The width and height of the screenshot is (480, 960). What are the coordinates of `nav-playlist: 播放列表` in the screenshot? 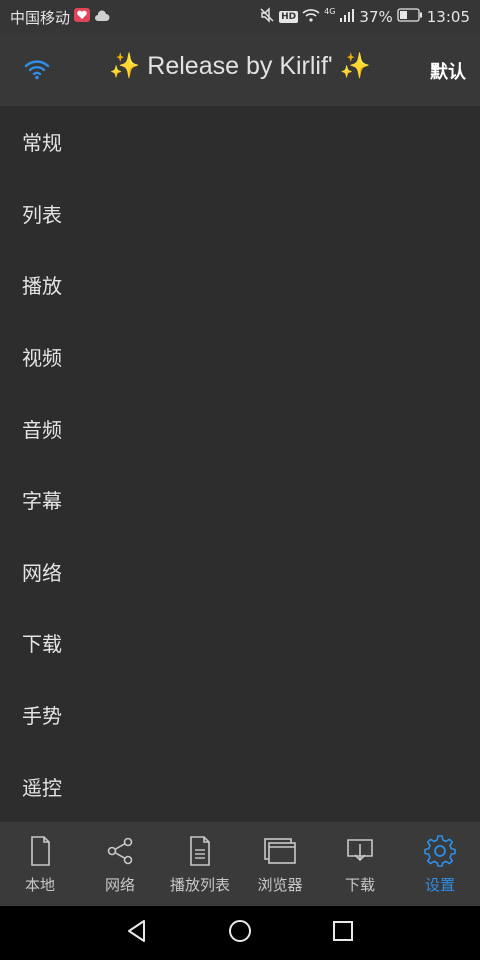 It's located at (200, 864).